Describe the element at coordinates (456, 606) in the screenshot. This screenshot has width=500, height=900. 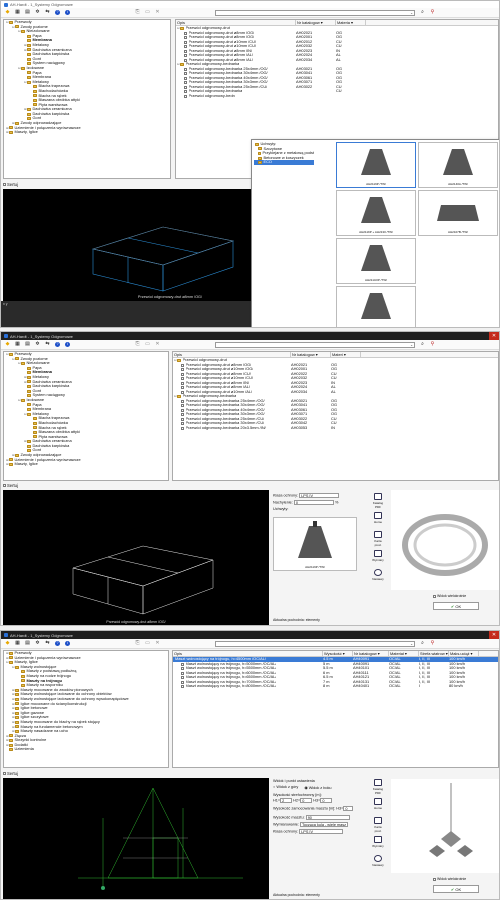
I see `ok-button: ✔ OK` at that location.